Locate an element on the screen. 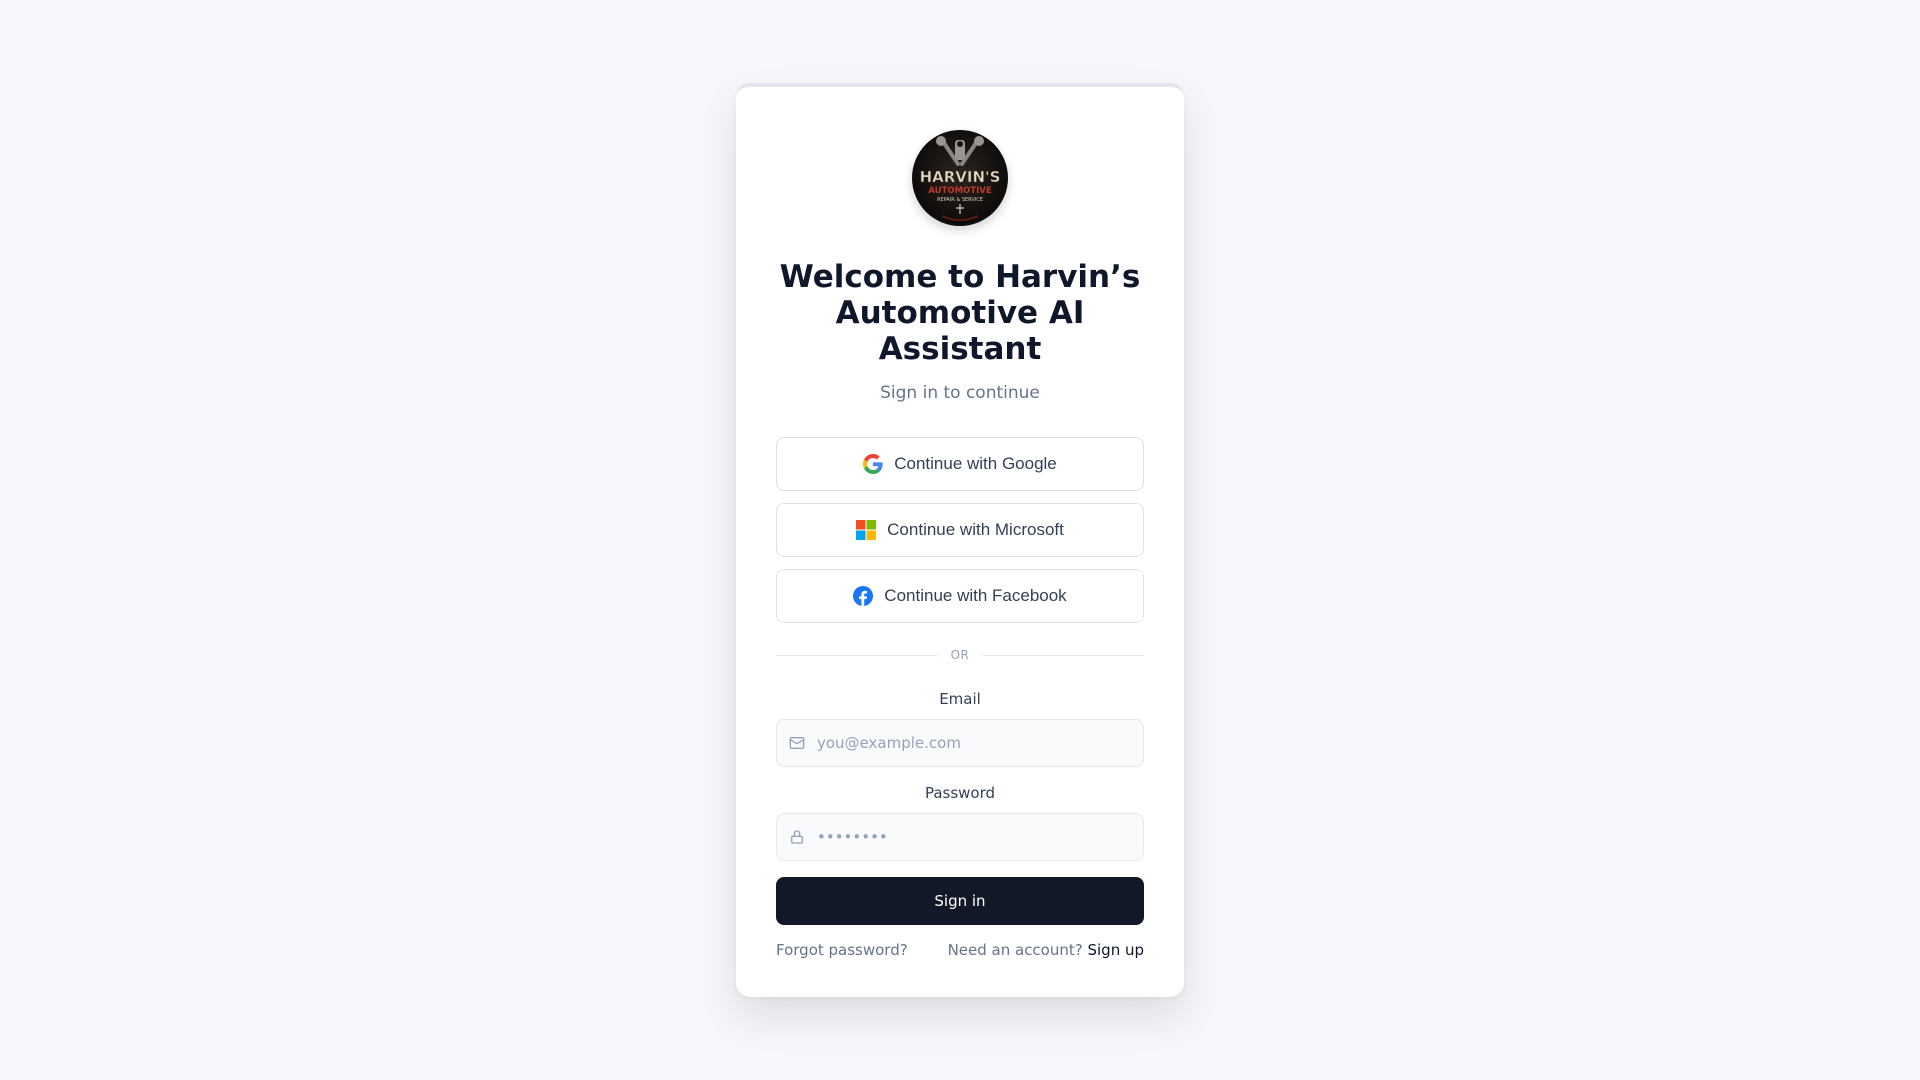  password-input is located at coordinates (980, 837).